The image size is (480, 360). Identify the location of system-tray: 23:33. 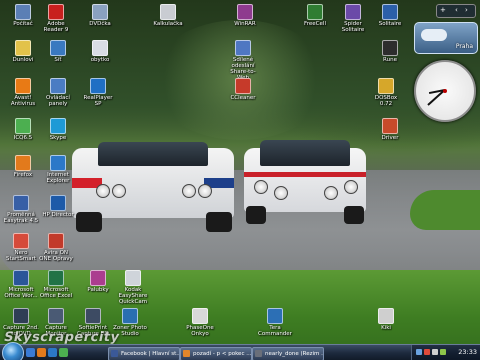
(445, 352).